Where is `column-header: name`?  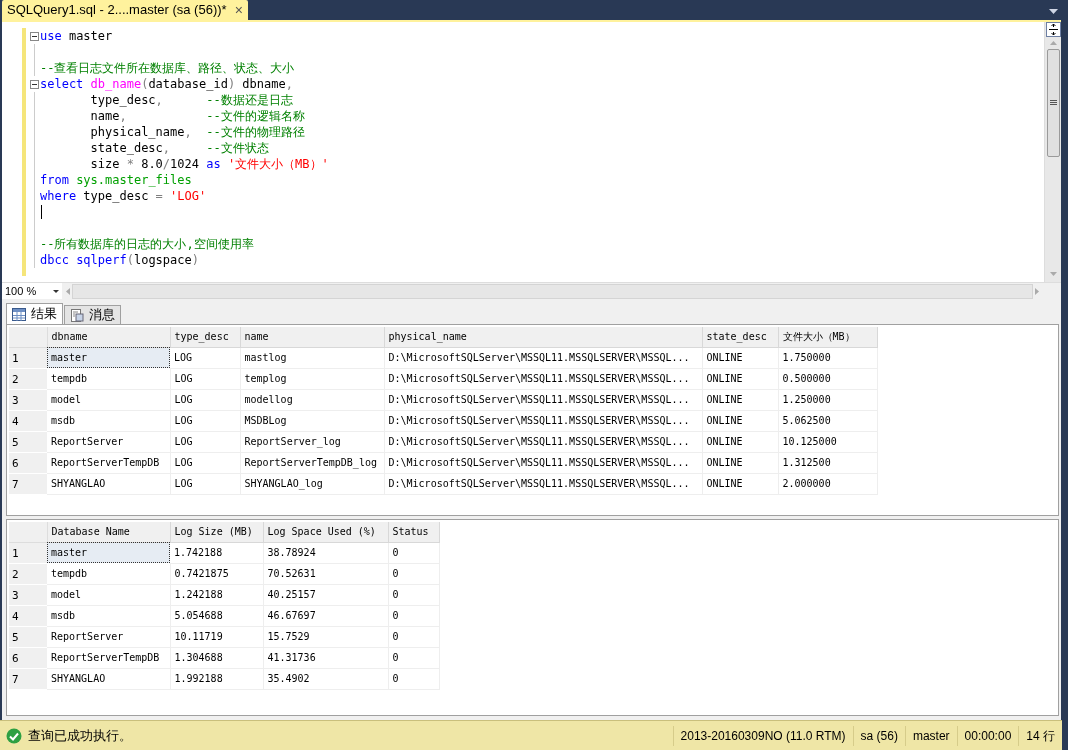
column-header: name is located at coordinates (312, 337).